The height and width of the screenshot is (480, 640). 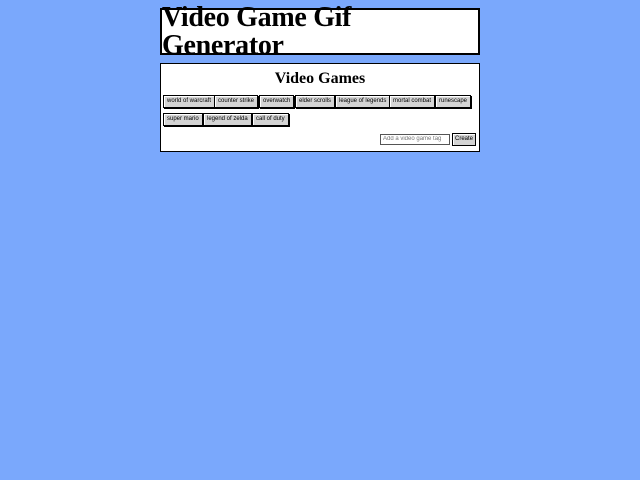 What do you see at coordinates (363, 101) in the screenshot?
I see `tag-button-league-of-legends: league of legends` at bounding box center [363, 101].